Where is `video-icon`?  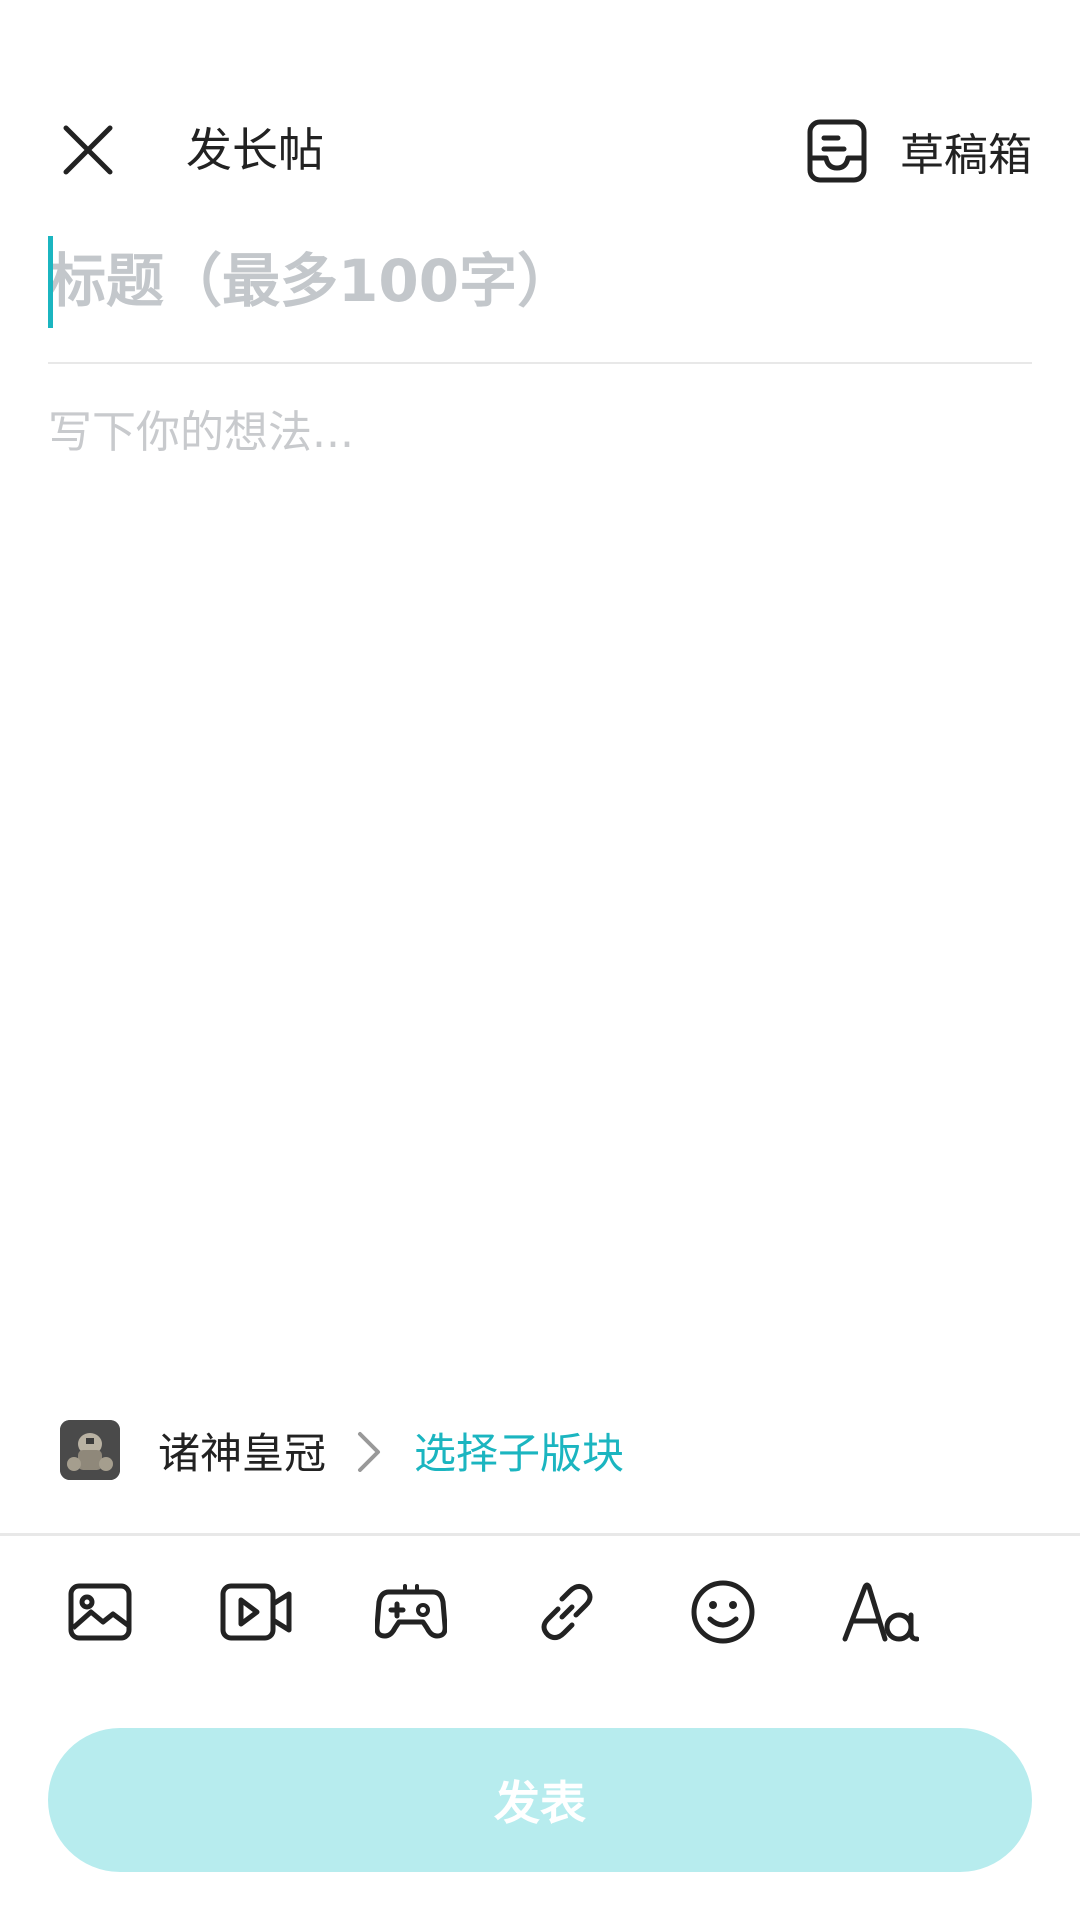
video-icon is located at coordinates (256, 1612).